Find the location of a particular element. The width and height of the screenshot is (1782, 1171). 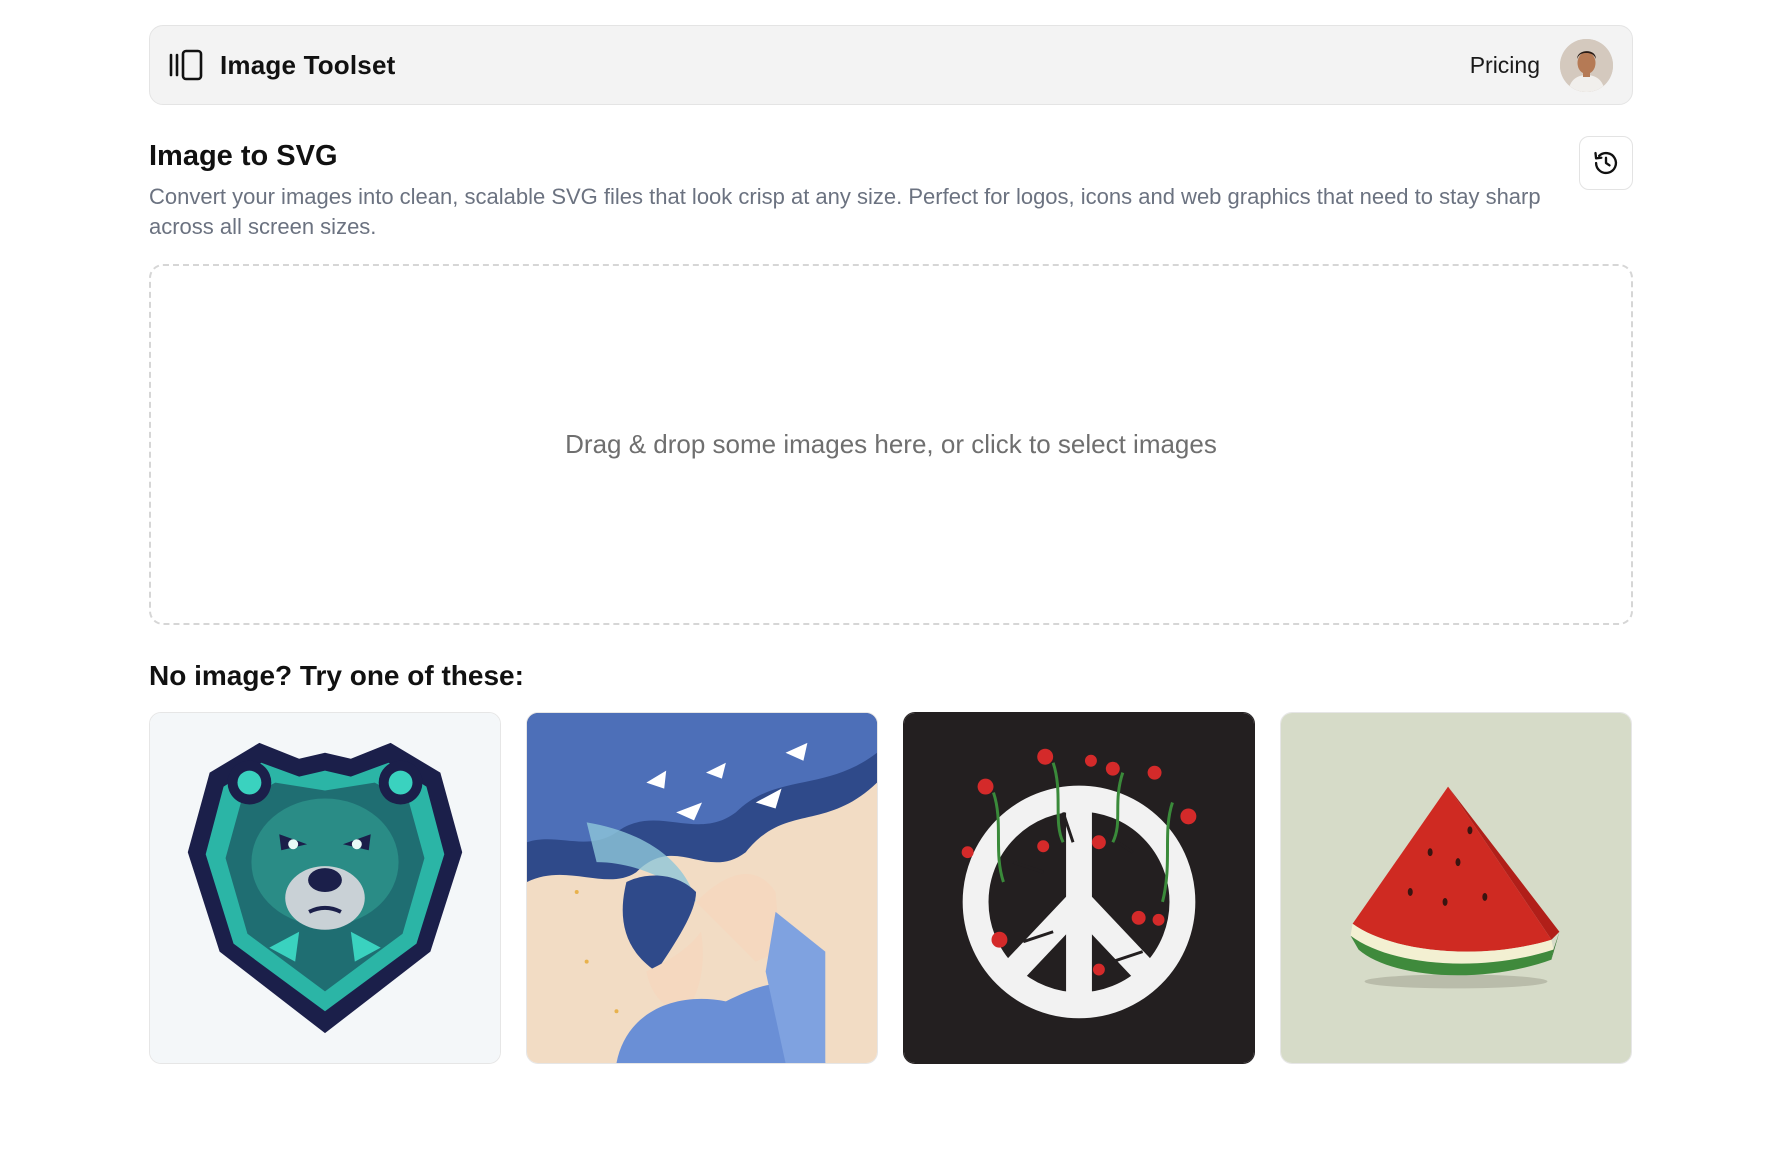

user-avatar is located at coordinates (1586, 65).